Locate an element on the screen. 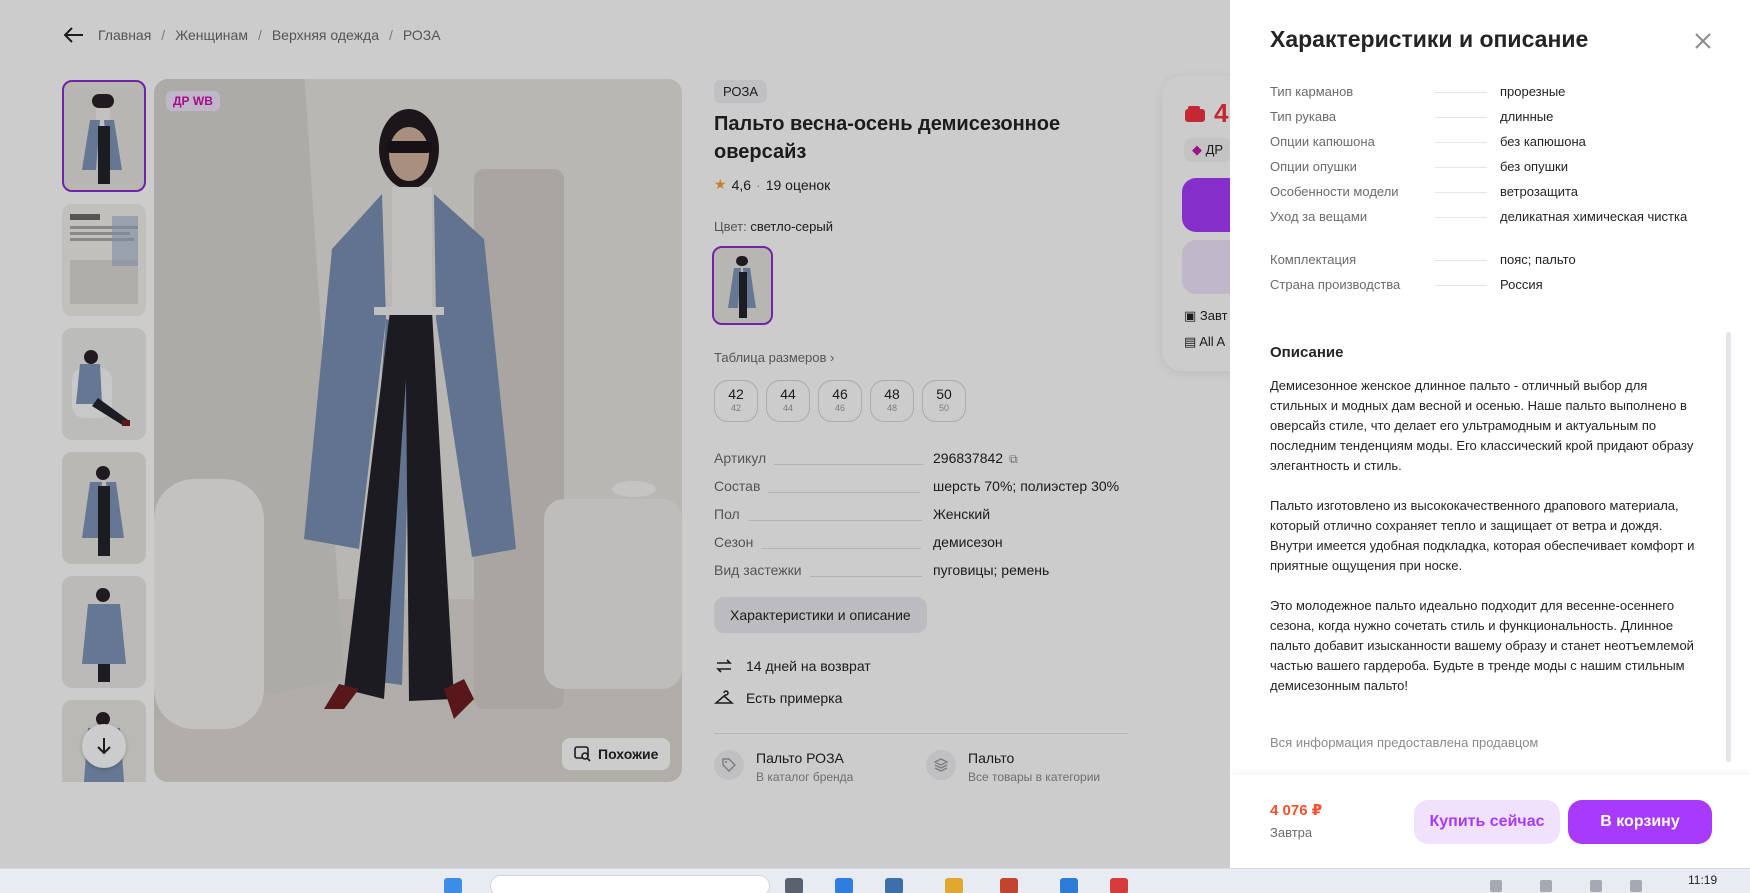  browser-icon is located at coordinates (1009, 885).